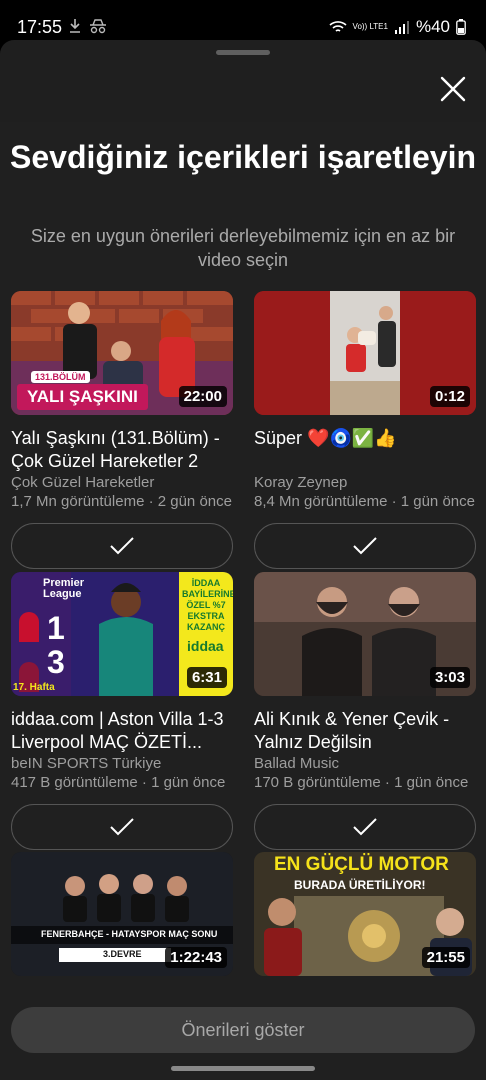 The width and height of the screenshot is (486, 1080). Describe the element at coordinates (75, 26) in the screenshot. I see `download-icon` at that location.